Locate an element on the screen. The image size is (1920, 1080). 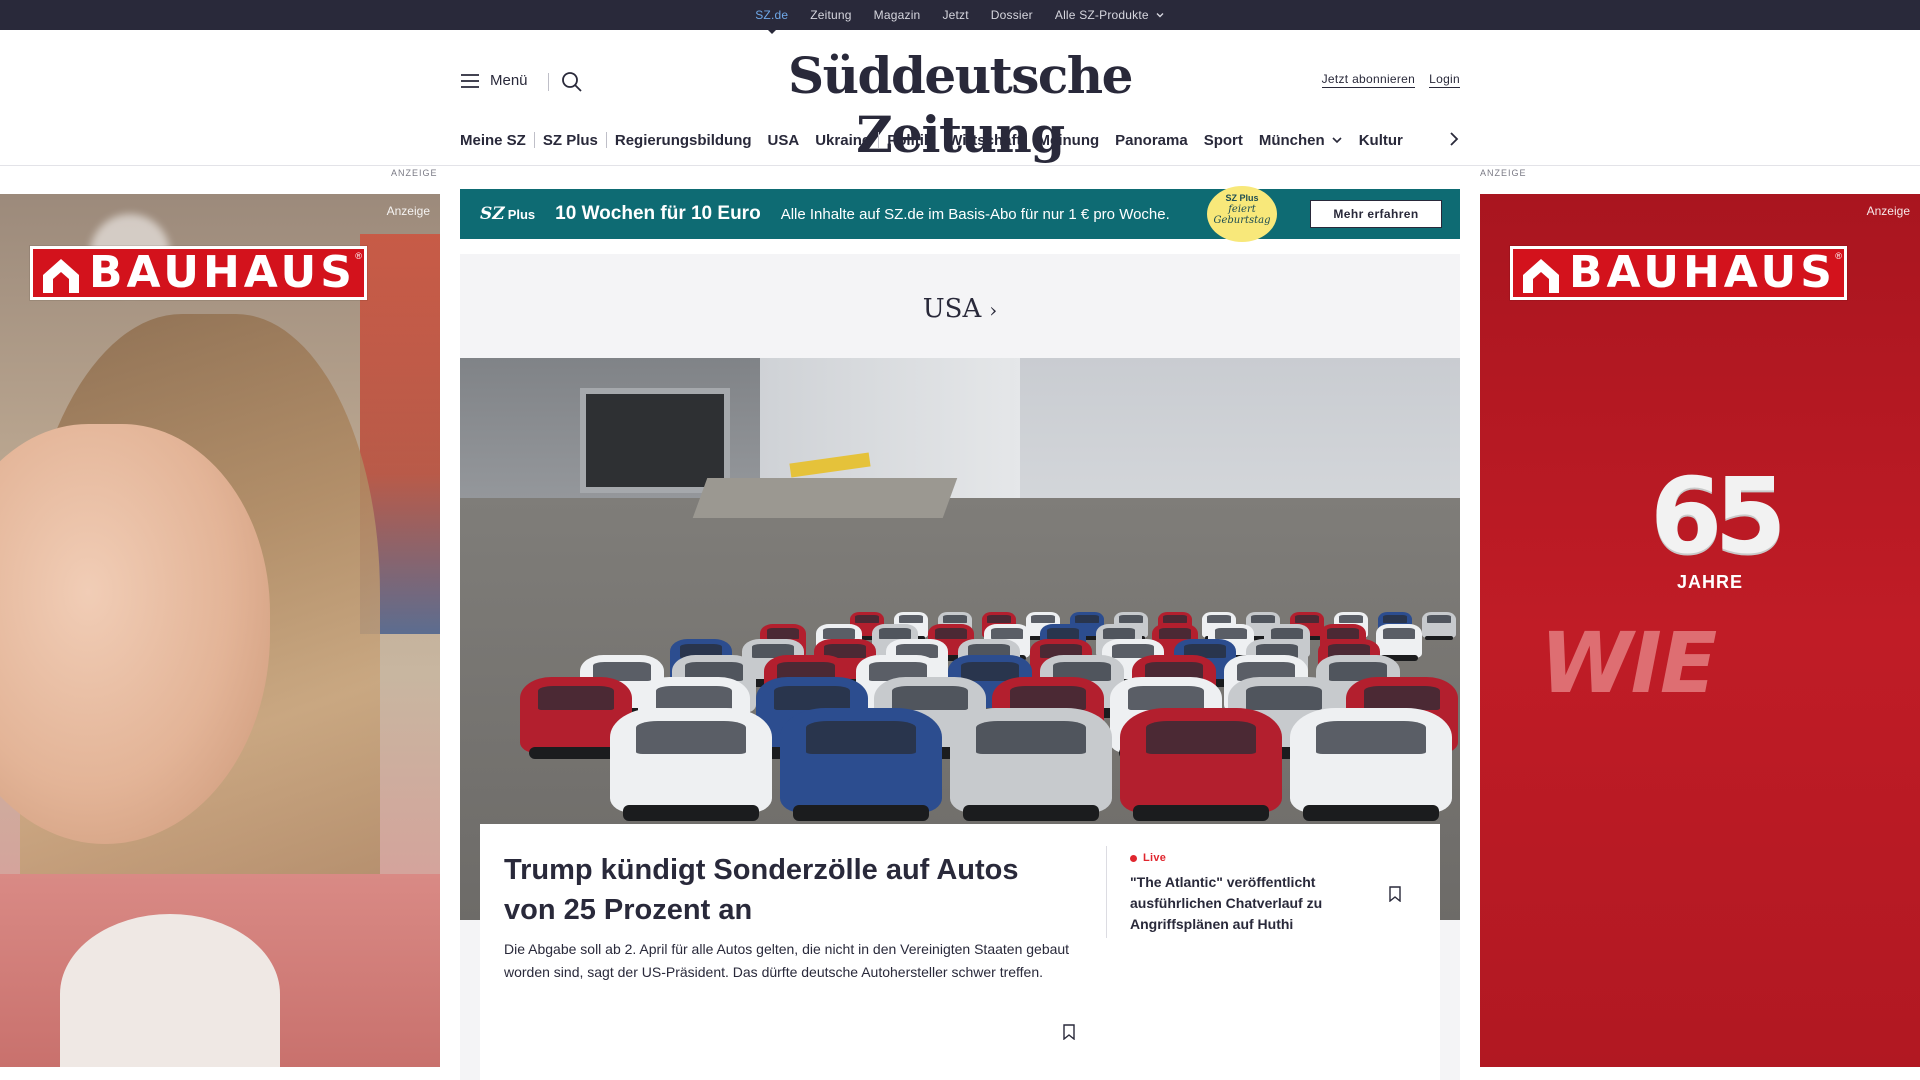
login-link: Login is located at coordinates (1444, 80).